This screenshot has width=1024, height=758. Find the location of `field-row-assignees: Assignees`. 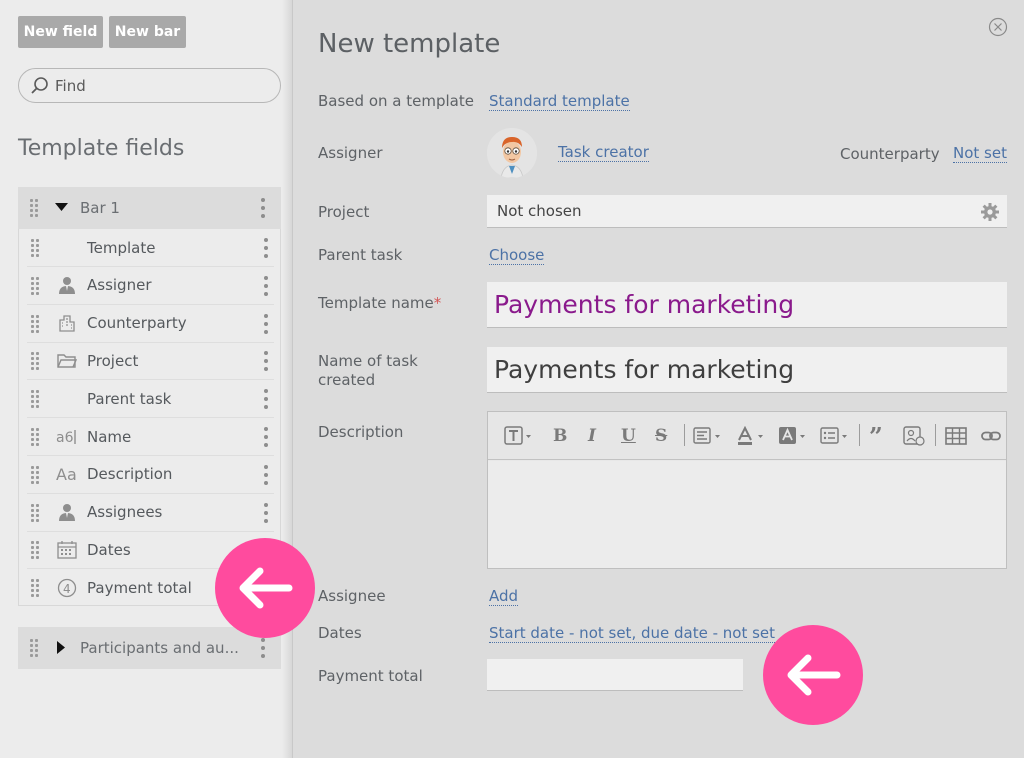

field-row-assignees: Assignees is located at coordinates (150, 513).